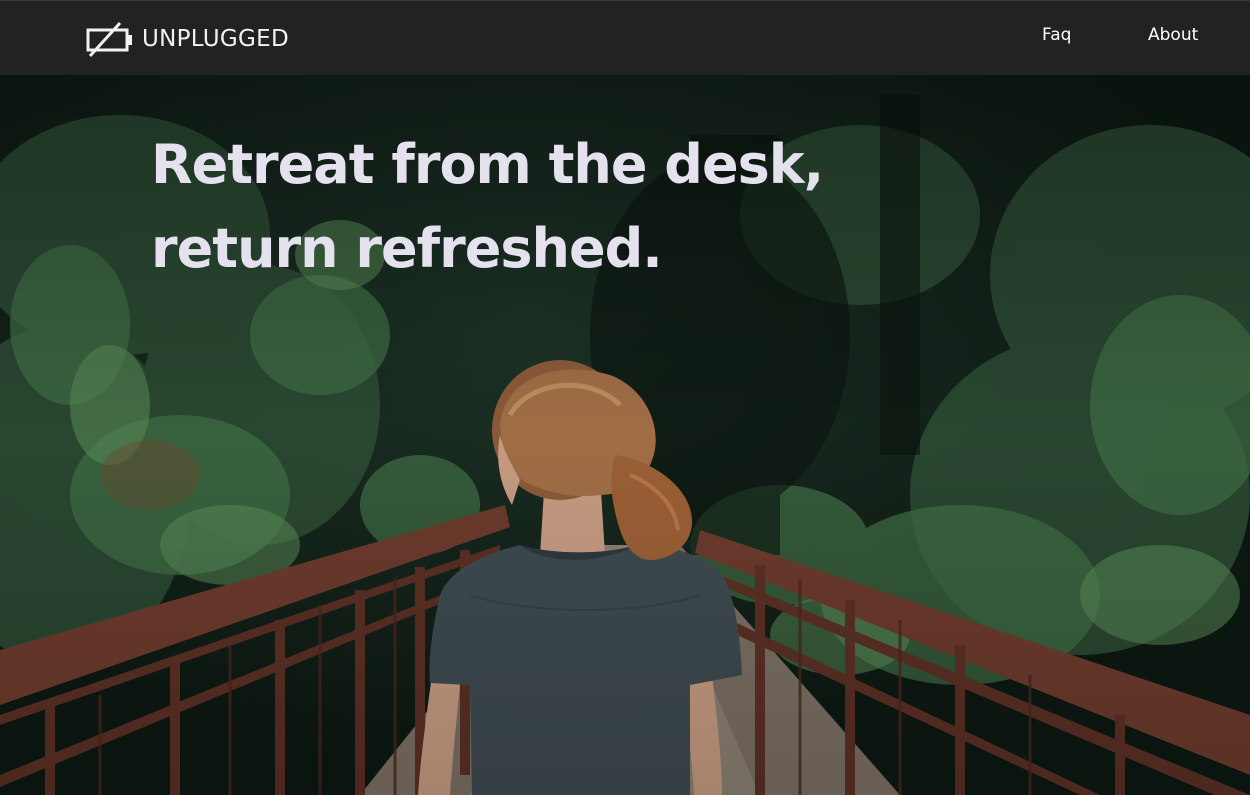 The height and width of the screenshot is (795, 1250). Describe the element at coordinates (487, 207) in the screenshot. I see `hero-headline: Retreat from the desk, return refreshed.` at that location.